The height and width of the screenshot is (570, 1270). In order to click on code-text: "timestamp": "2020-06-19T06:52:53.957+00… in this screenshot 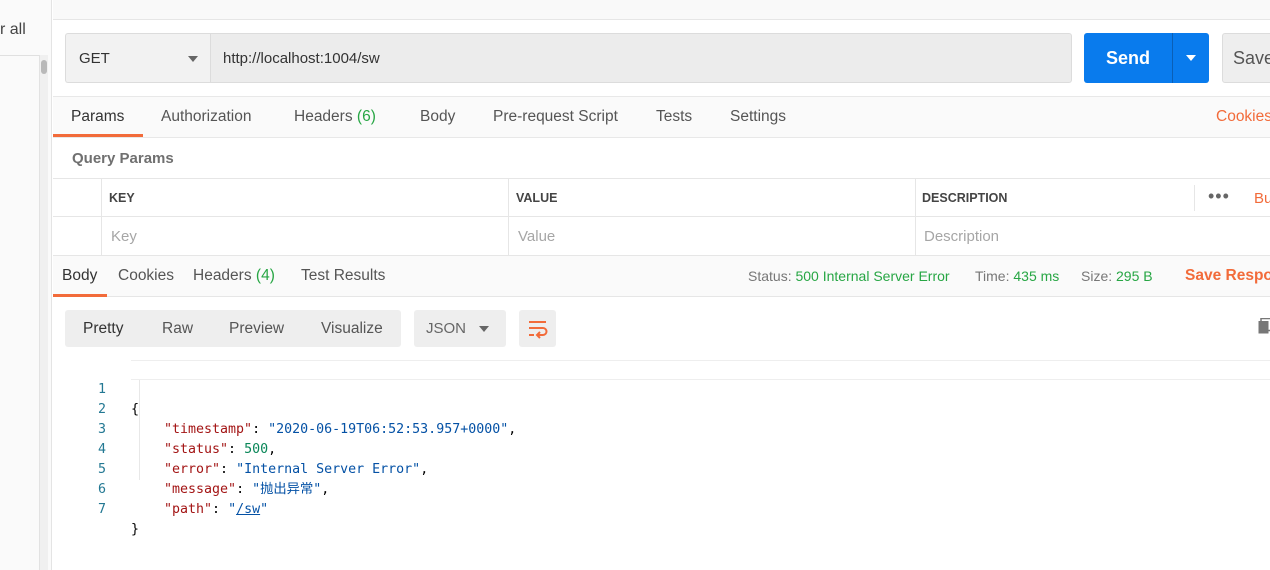, I will do `click(340, 429)`.